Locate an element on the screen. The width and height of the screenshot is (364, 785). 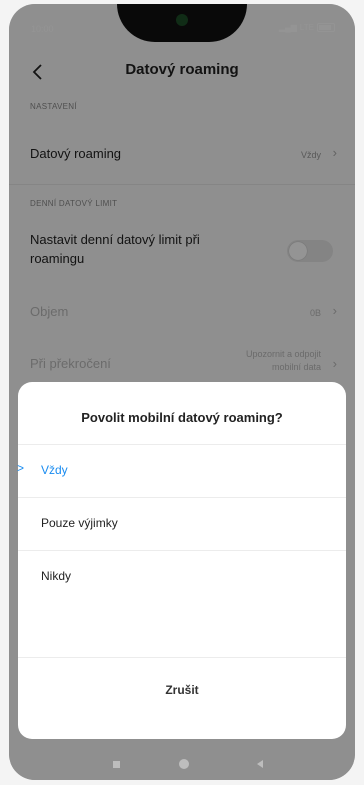
dialog-title: Povolit mobilní datový roaming? is located at coordinates (182, 417).